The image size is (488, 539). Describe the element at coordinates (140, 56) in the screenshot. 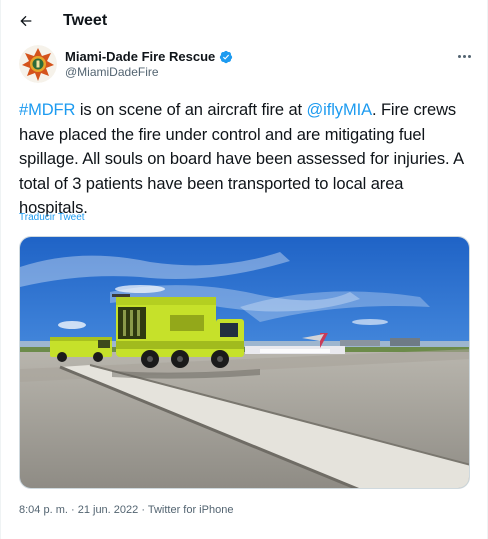

I see `author-name-text: Miami-Dade Fire Rescue` at that location.